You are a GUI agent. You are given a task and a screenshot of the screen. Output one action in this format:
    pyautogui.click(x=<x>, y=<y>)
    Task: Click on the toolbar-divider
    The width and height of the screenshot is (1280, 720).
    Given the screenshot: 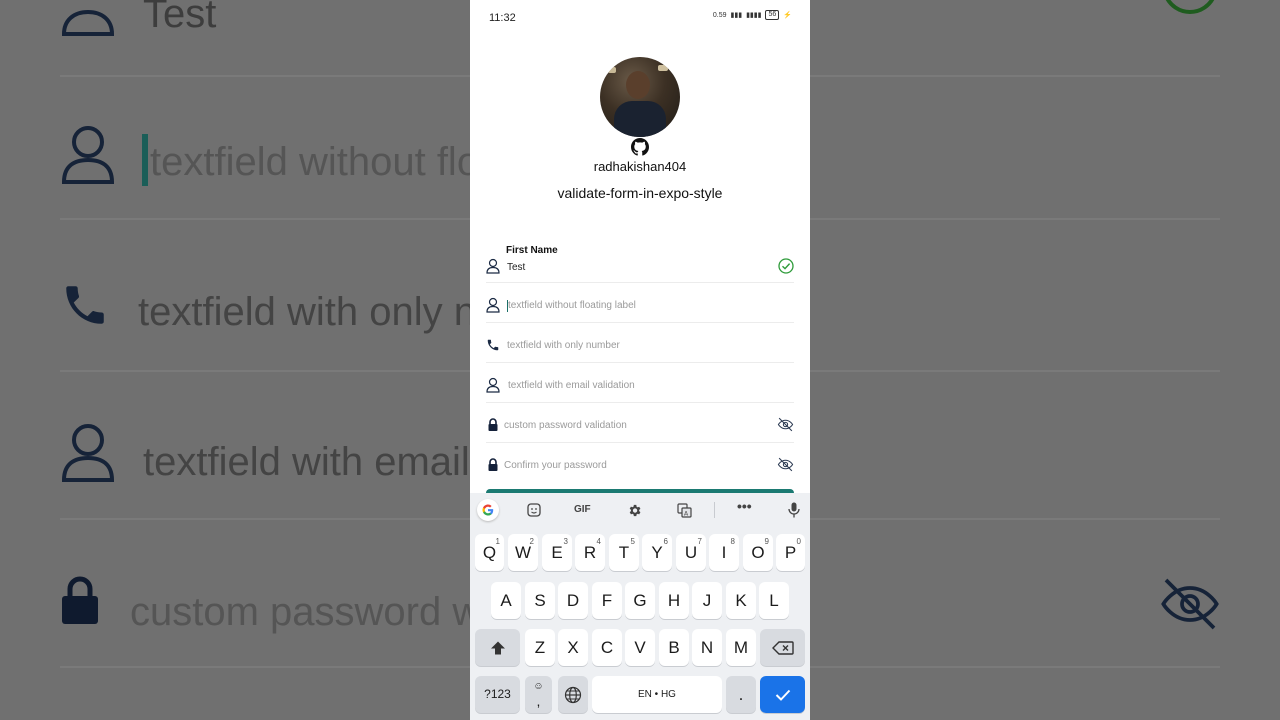 What is the action you would take?
    pyautogui.click(x=714, y=510)
    